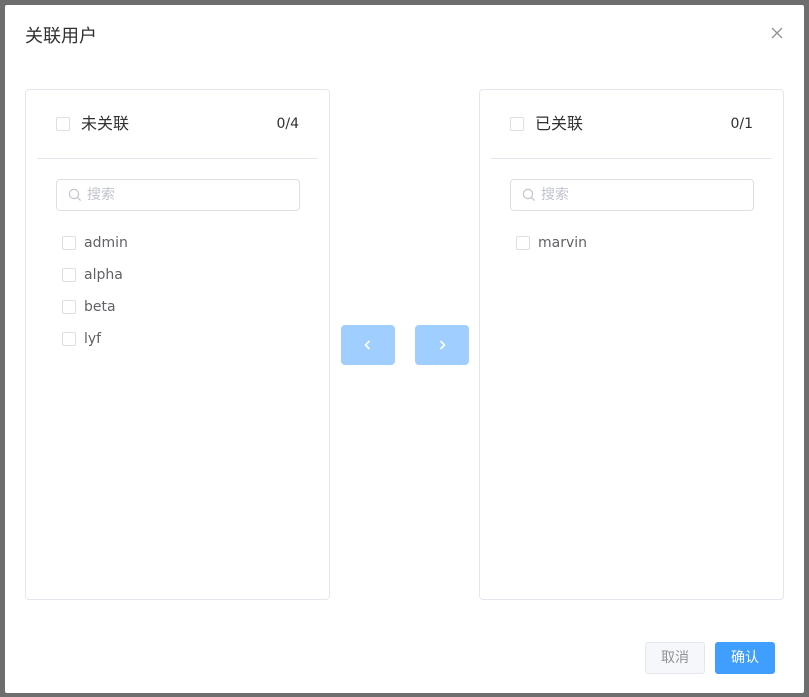  I want to click on select-all-unassociated-checkbox, so click(63, 124).